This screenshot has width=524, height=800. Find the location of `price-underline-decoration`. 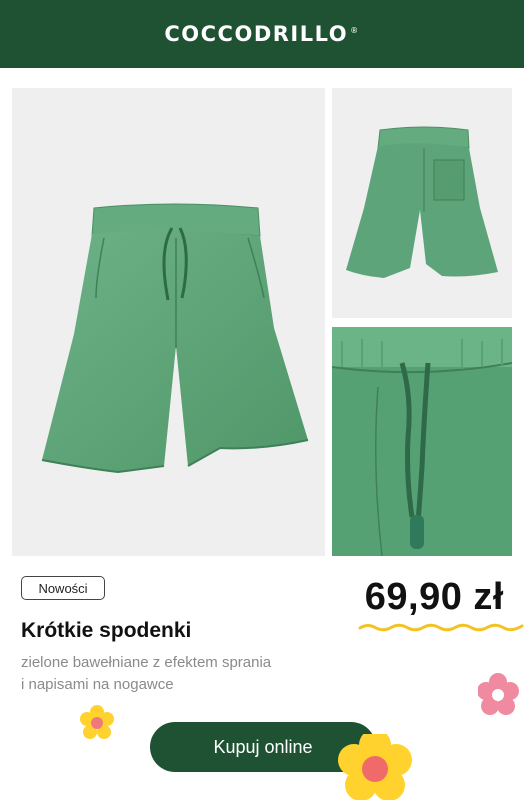

price-underline-decoration is located at coordinates (441, 627).